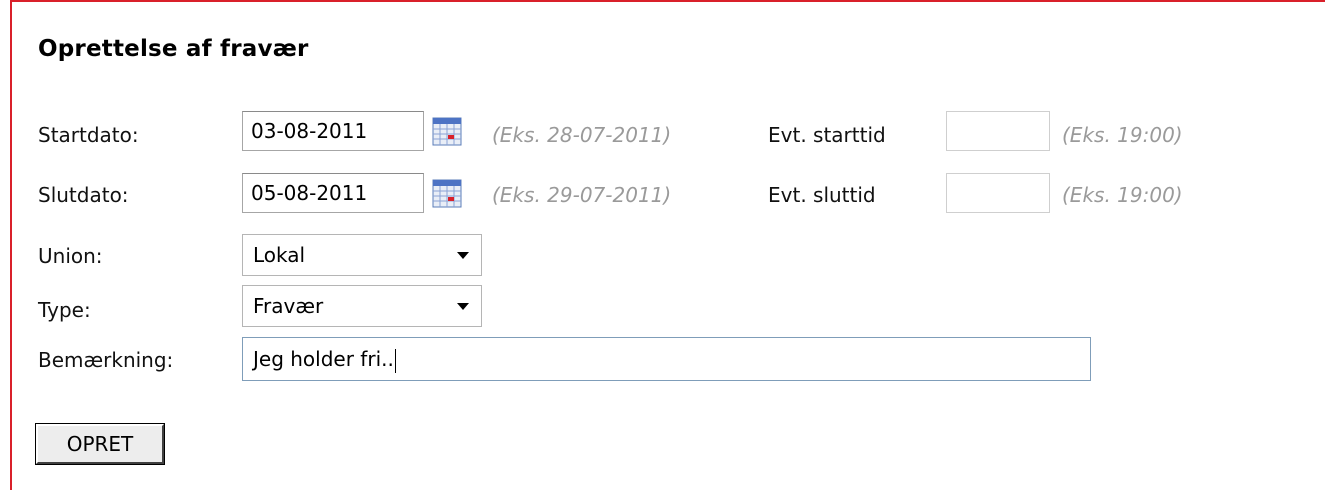  What do you see at coordinates (173, 49) in the screenshot?
I see `page-title: Oprettelse af fravær` at bounding box center [173, 49].